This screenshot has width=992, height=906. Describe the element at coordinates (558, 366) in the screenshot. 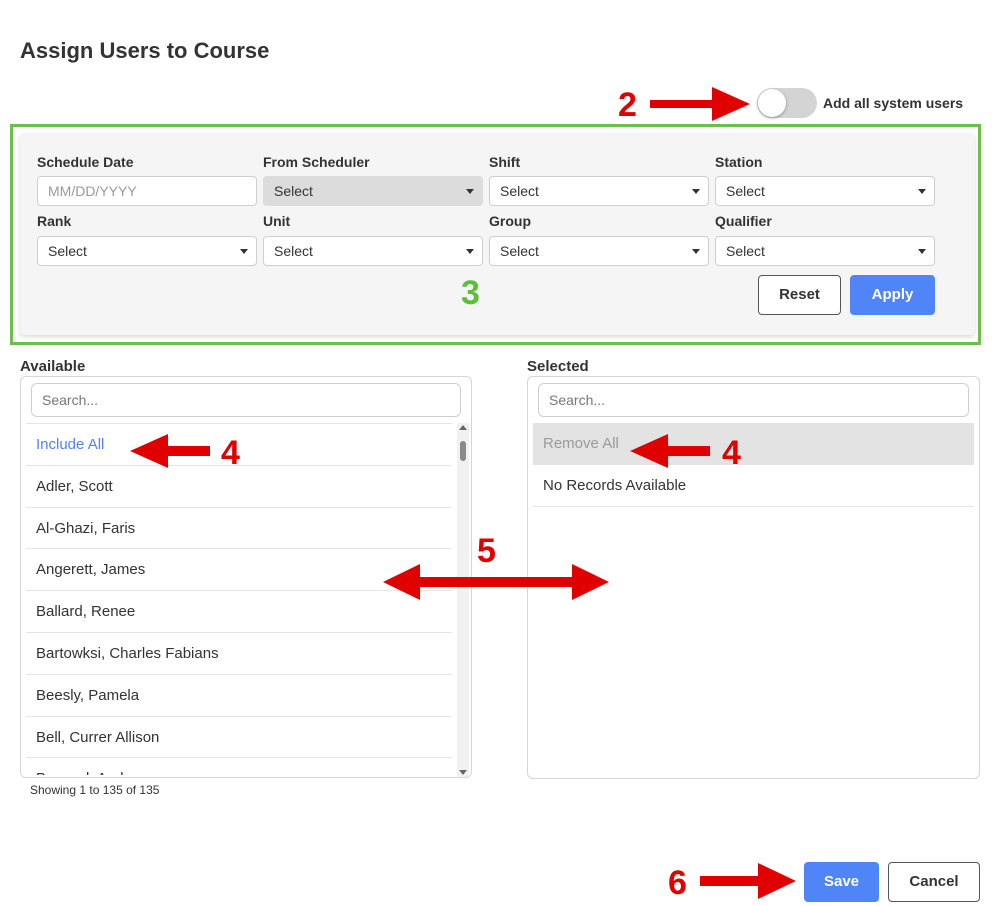

I see `selected-label: Selected` at that location.